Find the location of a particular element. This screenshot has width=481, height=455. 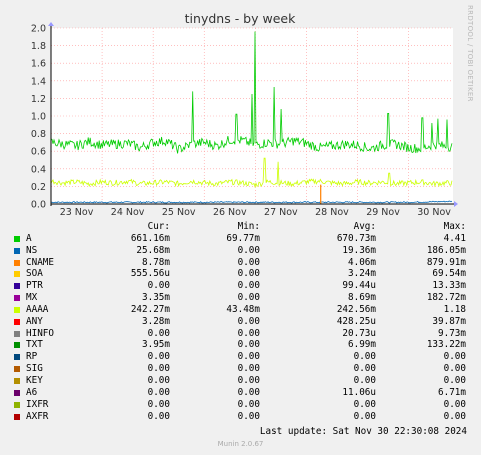

chart-title: tinydns - by week is located at coordinates (240, 18).